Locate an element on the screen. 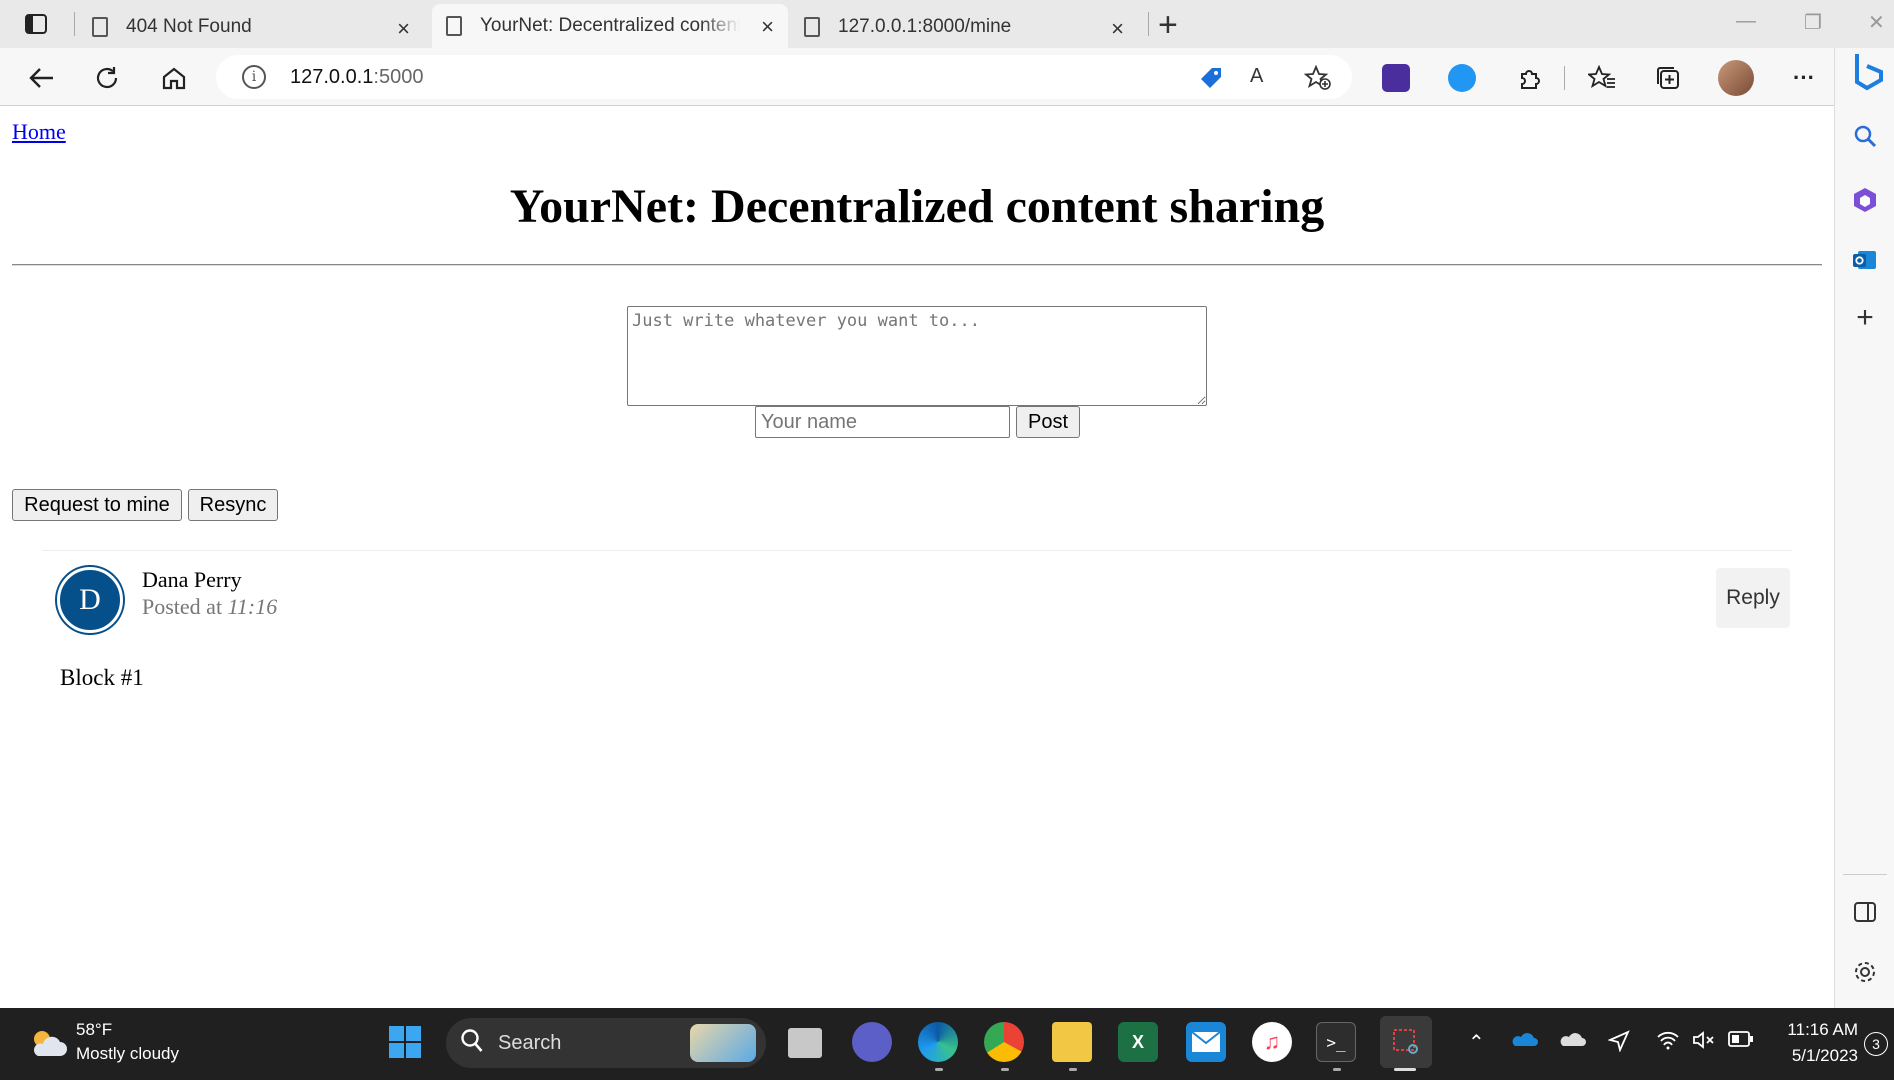 The width and height of the screenshot is (1894, 1080). wifi-icon is located at coordinates (1668, 1043).